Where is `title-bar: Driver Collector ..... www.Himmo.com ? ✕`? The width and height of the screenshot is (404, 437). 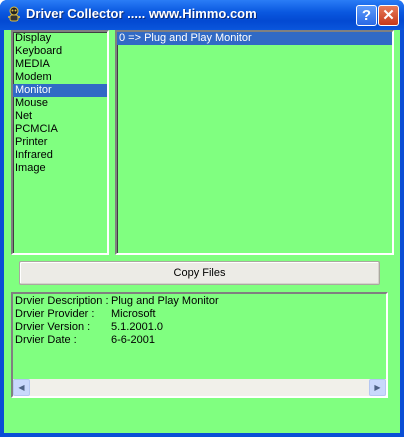 title-bar: Driver Collector ..... www.Himmo.com ? ✕ is located at coordinates (202, 15).